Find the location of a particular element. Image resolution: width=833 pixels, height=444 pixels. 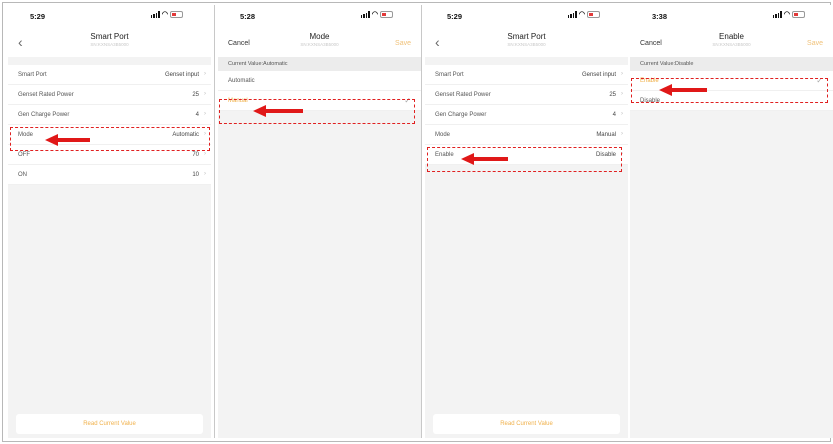

current-value-label: Current Value:Automatic is located at coordinates (319, 64).